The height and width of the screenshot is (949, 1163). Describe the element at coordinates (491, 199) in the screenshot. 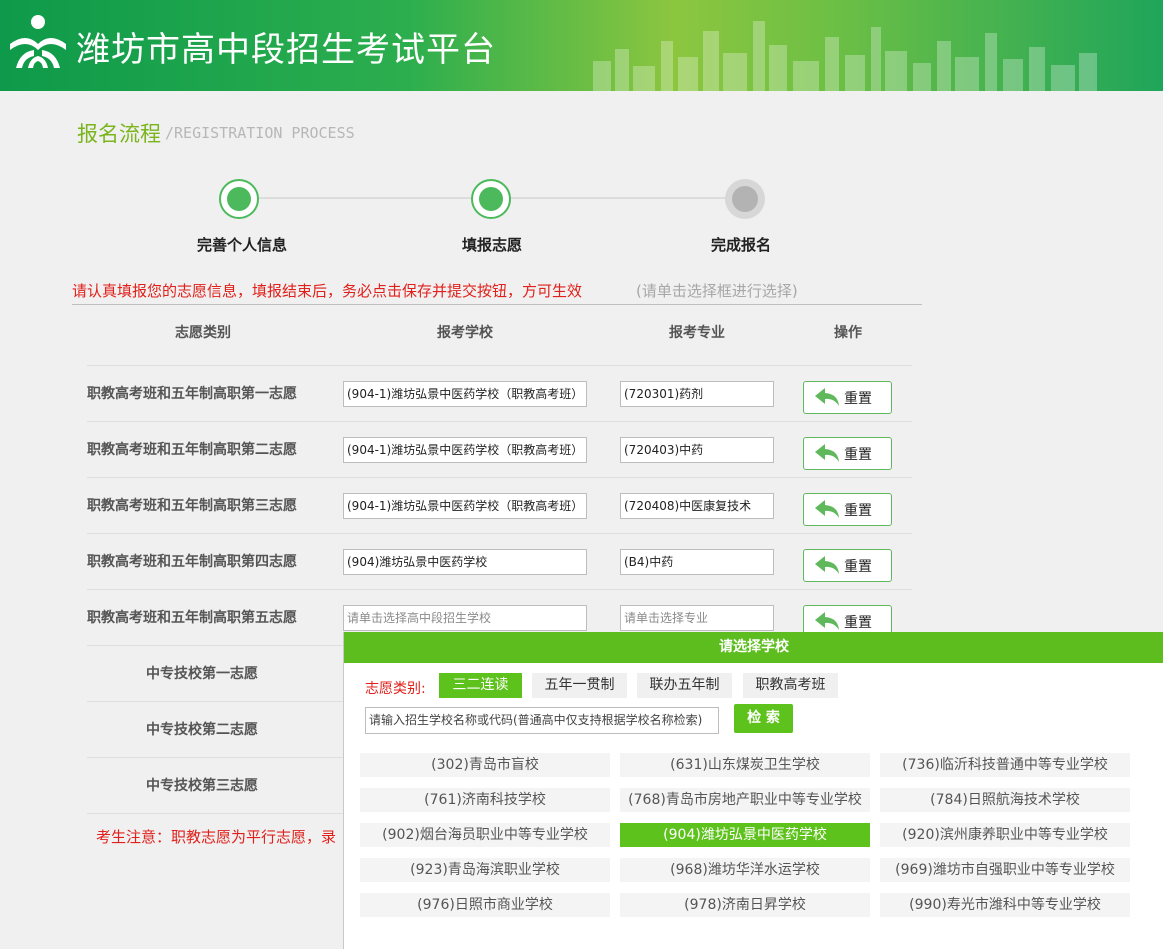

I see `step-indicator-fill-preference` at that location.